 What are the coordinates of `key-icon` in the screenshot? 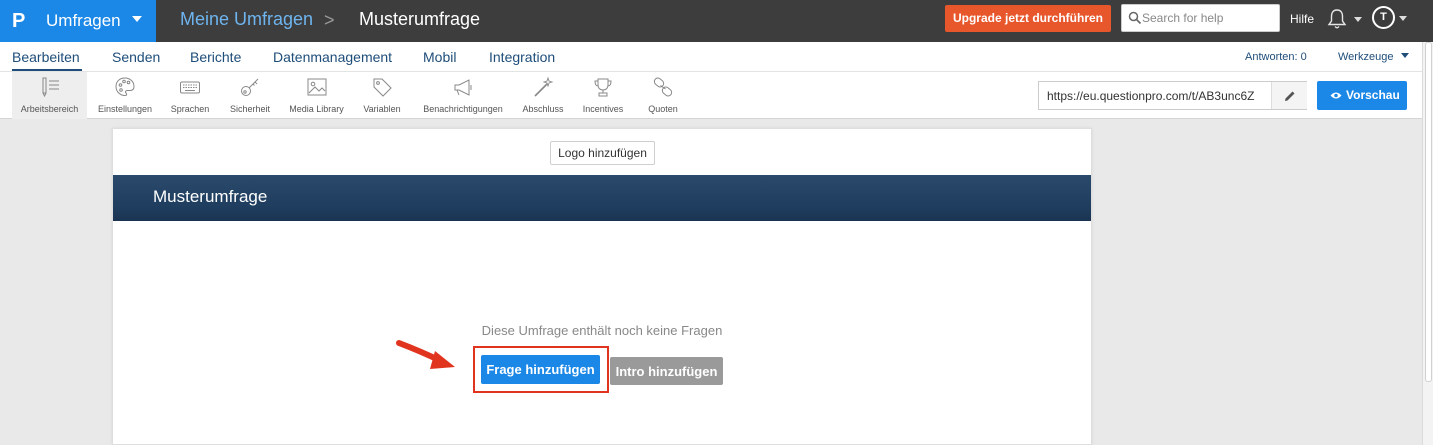 It's located at (250, 87).